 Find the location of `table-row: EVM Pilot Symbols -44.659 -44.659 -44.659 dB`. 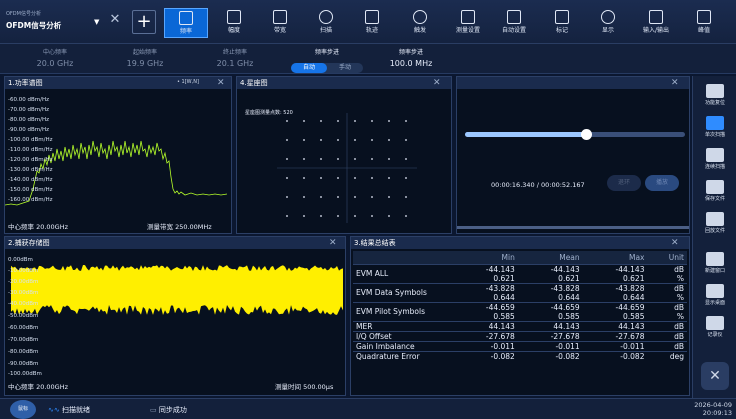

table-row: EVM Pilot Symbols -44.659 -44.659 -44.659 dB is located at coordinates (520, 307).